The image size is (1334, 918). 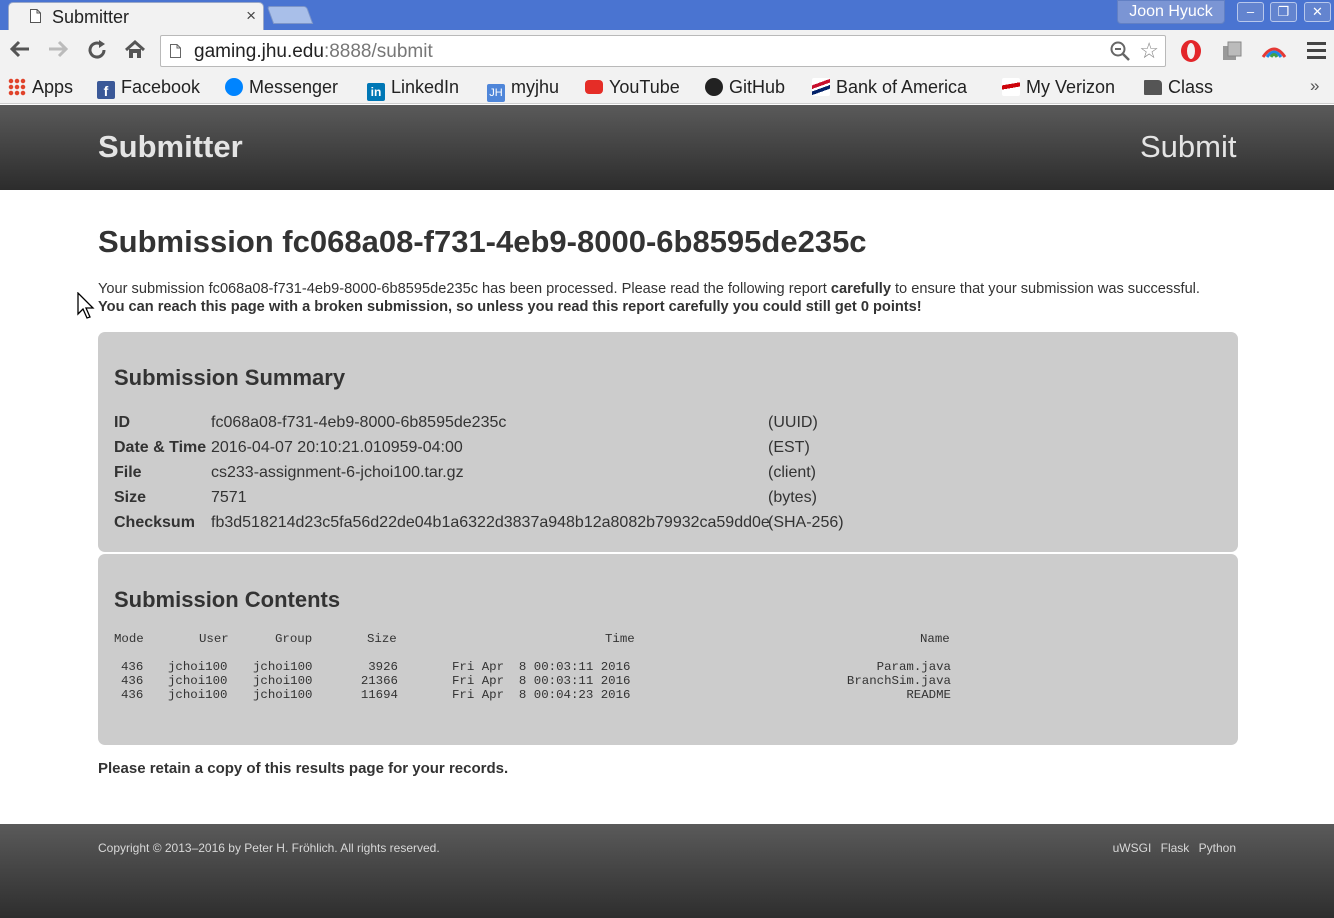 What do you see at coordinates (793, 422) in the screenshot?
I see `summary-unit: (UUID)` at bounding box center [793, 422].